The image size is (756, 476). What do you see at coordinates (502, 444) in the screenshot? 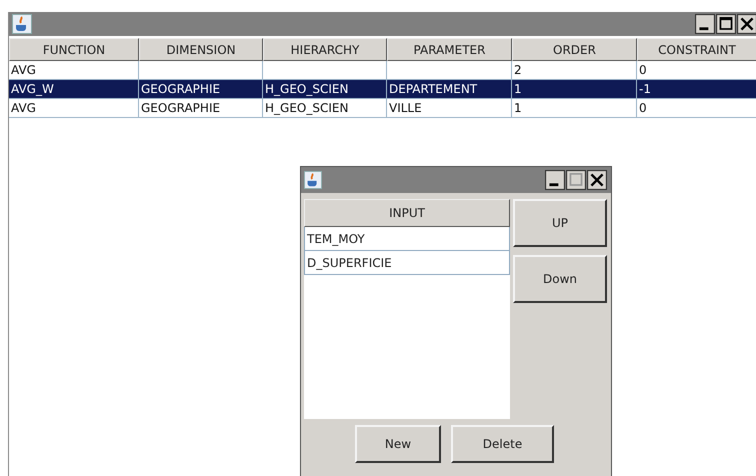
I see `action-button: Delete` at bounding box center [502, 444].